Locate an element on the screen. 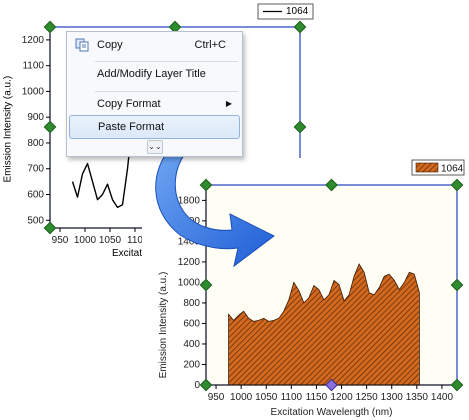 The image size is (469, 420). bottom-y-tick-label: 600 is located at coordinates (191, 323).